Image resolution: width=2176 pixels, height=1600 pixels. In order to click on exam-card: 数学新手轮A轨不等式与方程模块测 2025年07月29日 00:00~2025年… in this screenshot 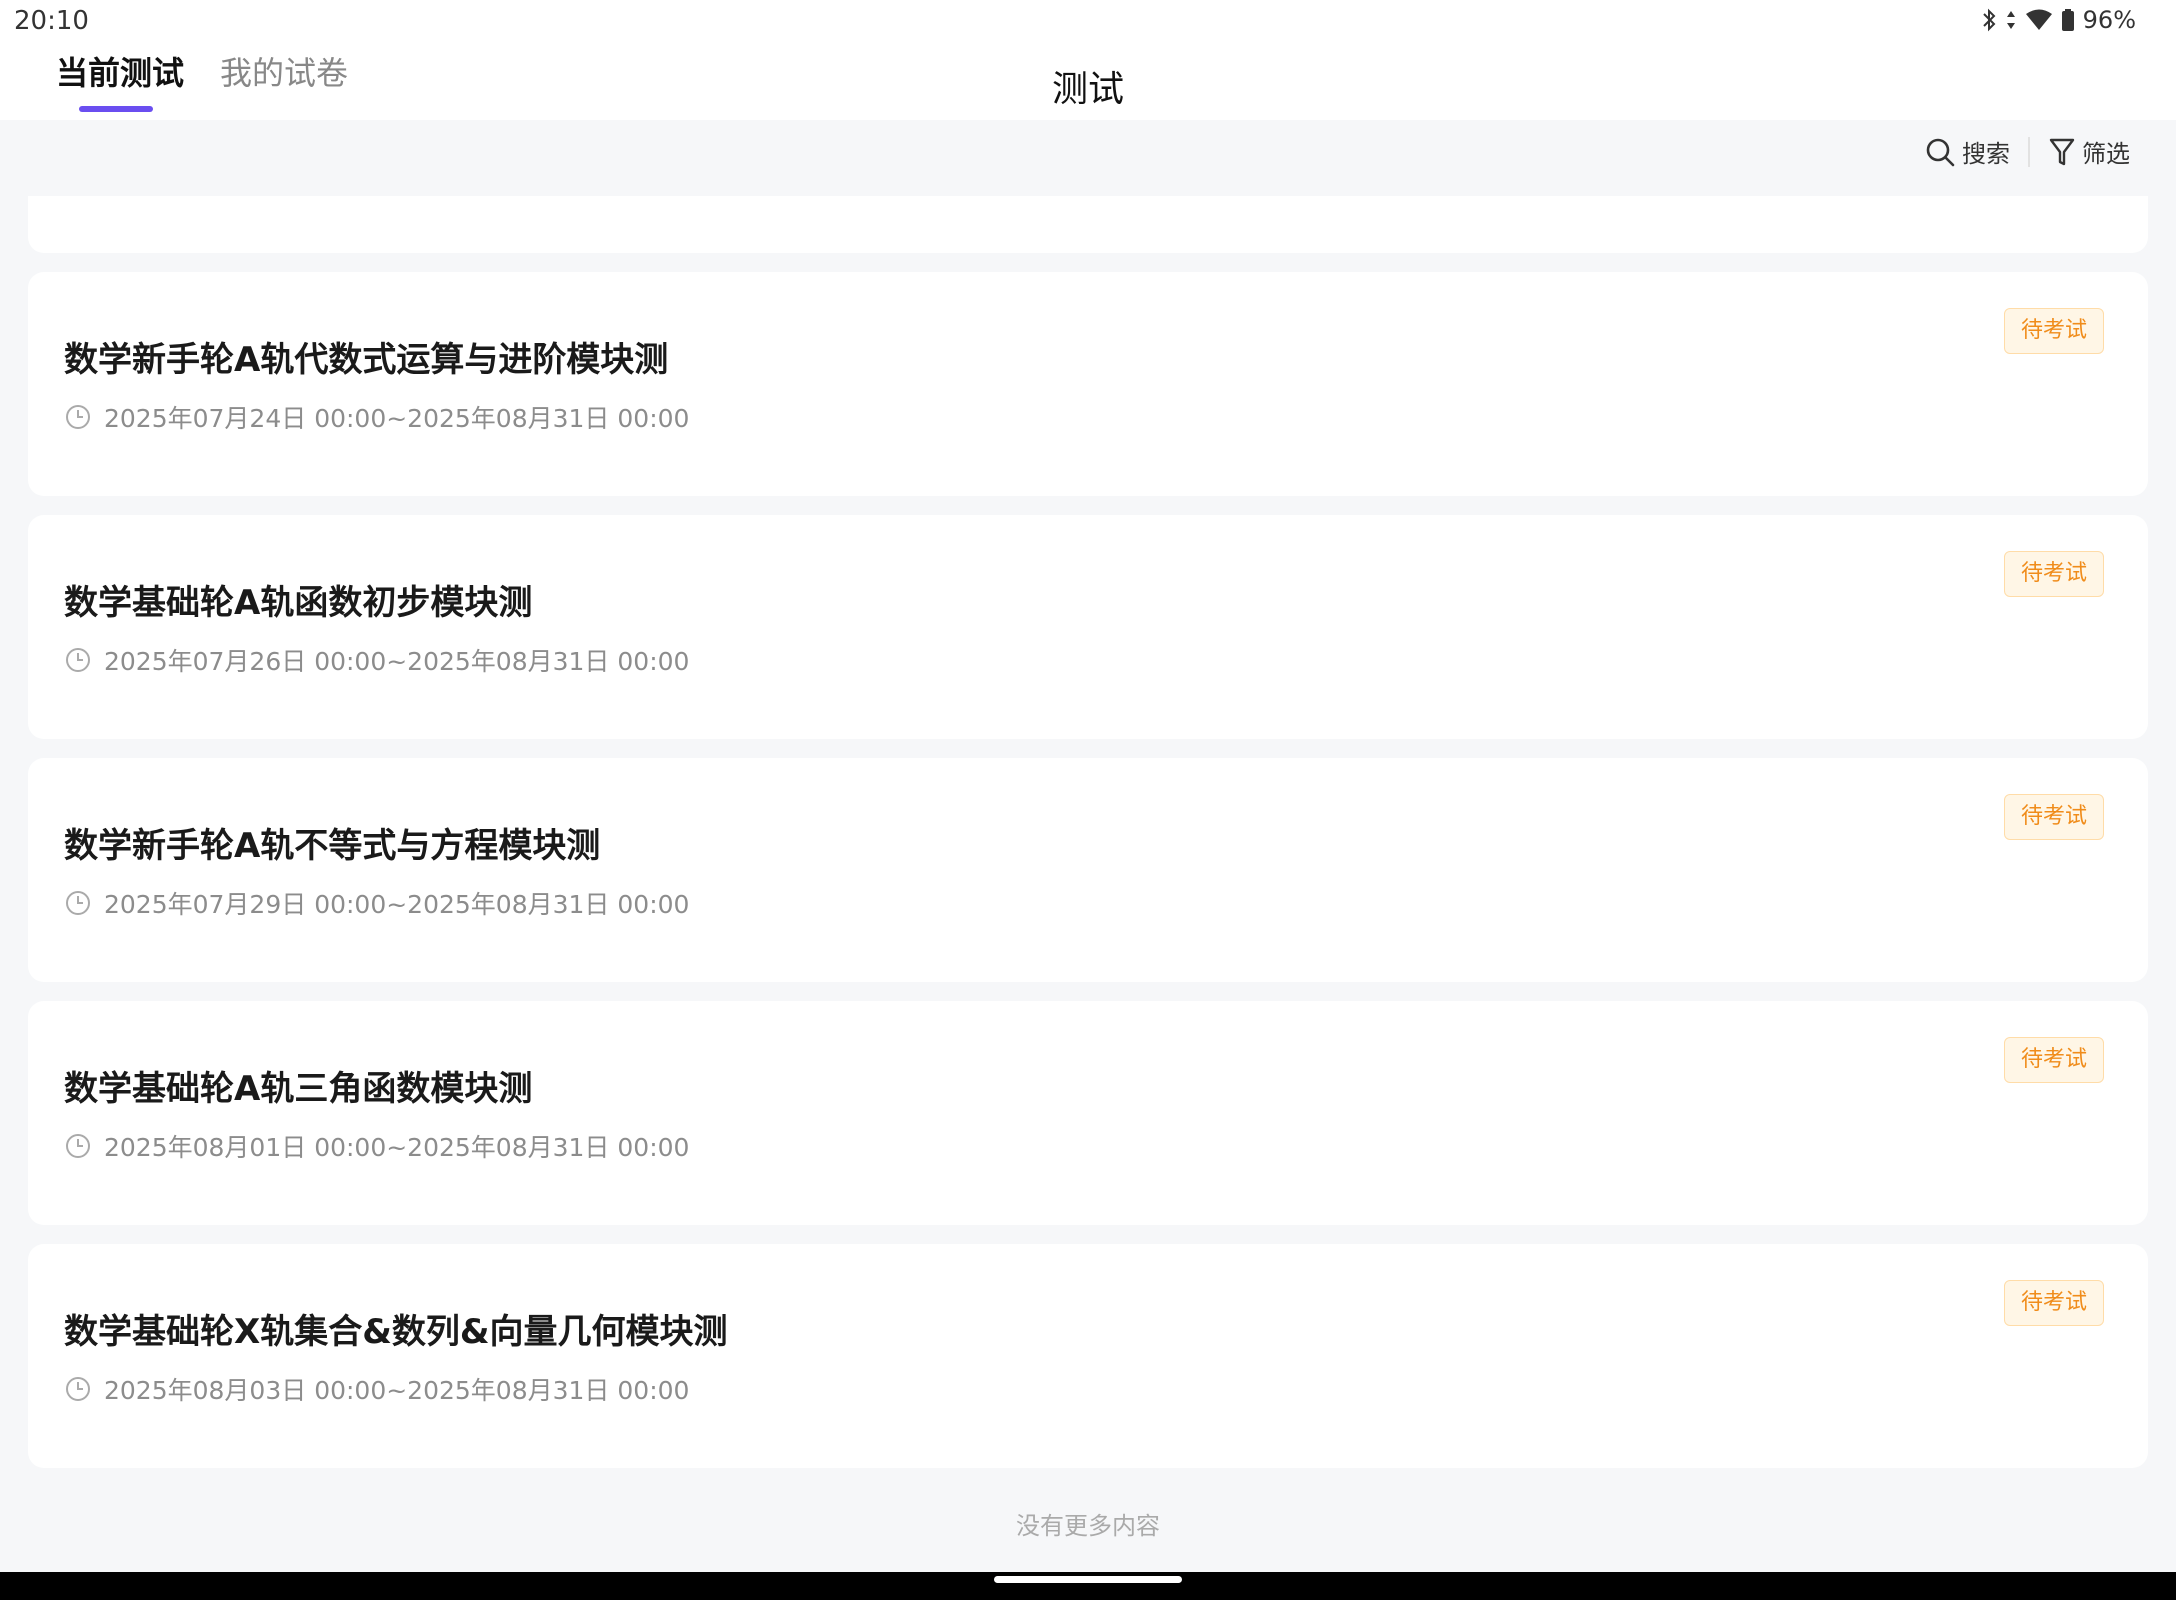, I will do `click(1088, 870)`.